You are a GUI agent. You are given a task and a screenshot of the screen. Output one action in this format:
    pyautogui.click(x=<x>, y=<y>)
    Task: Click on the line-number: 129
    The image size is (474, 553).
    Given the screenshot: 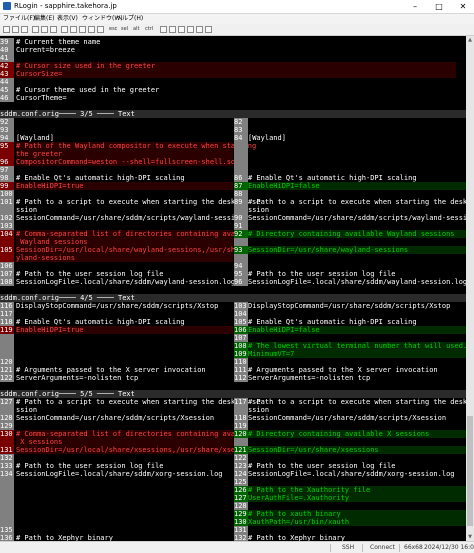 What is the action you would take?
    pyautogui.click(x=241, y=514)
    